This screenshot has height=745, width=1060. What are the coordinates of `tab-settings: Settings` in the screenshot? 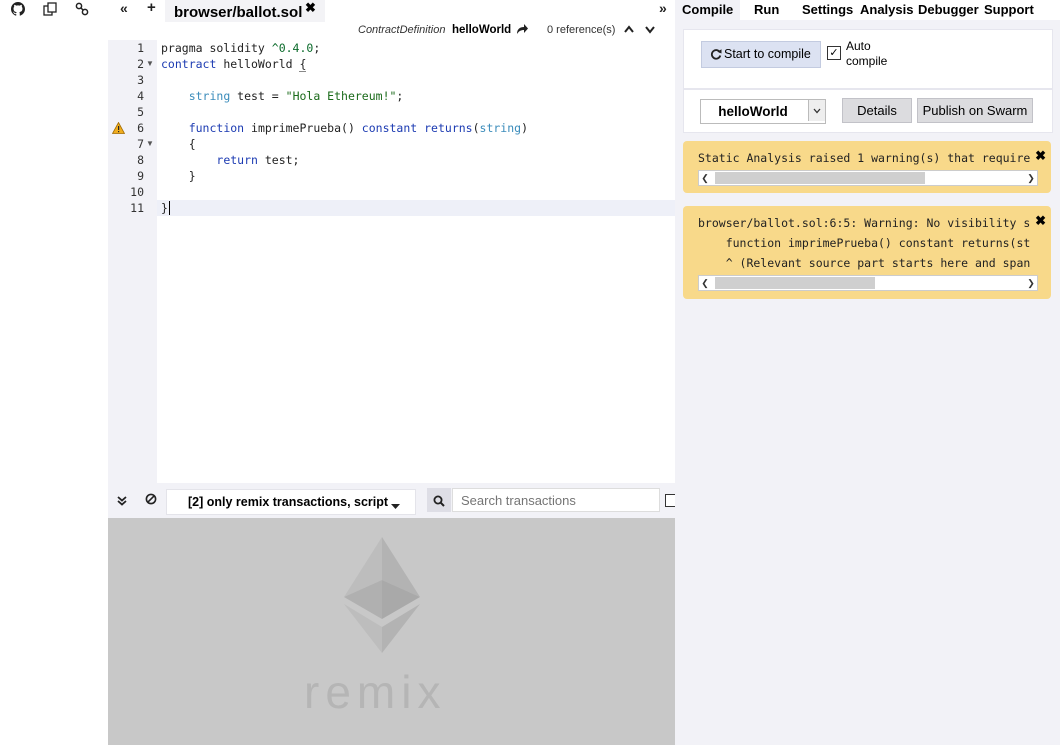 It's located at (827, 9).